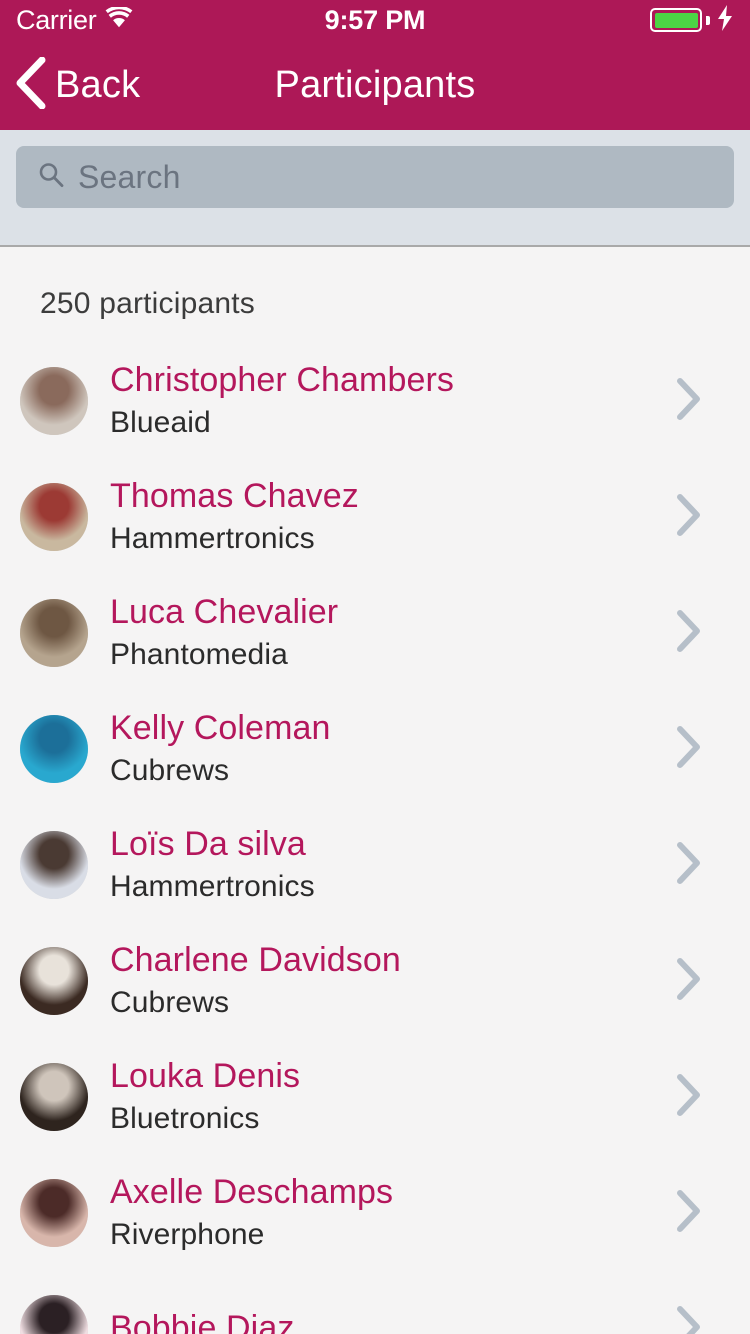 This screenshot has width=750, height=1334. I want to click on list-item-text: Luca Chevalier Phantomedia, so click(393, 632).